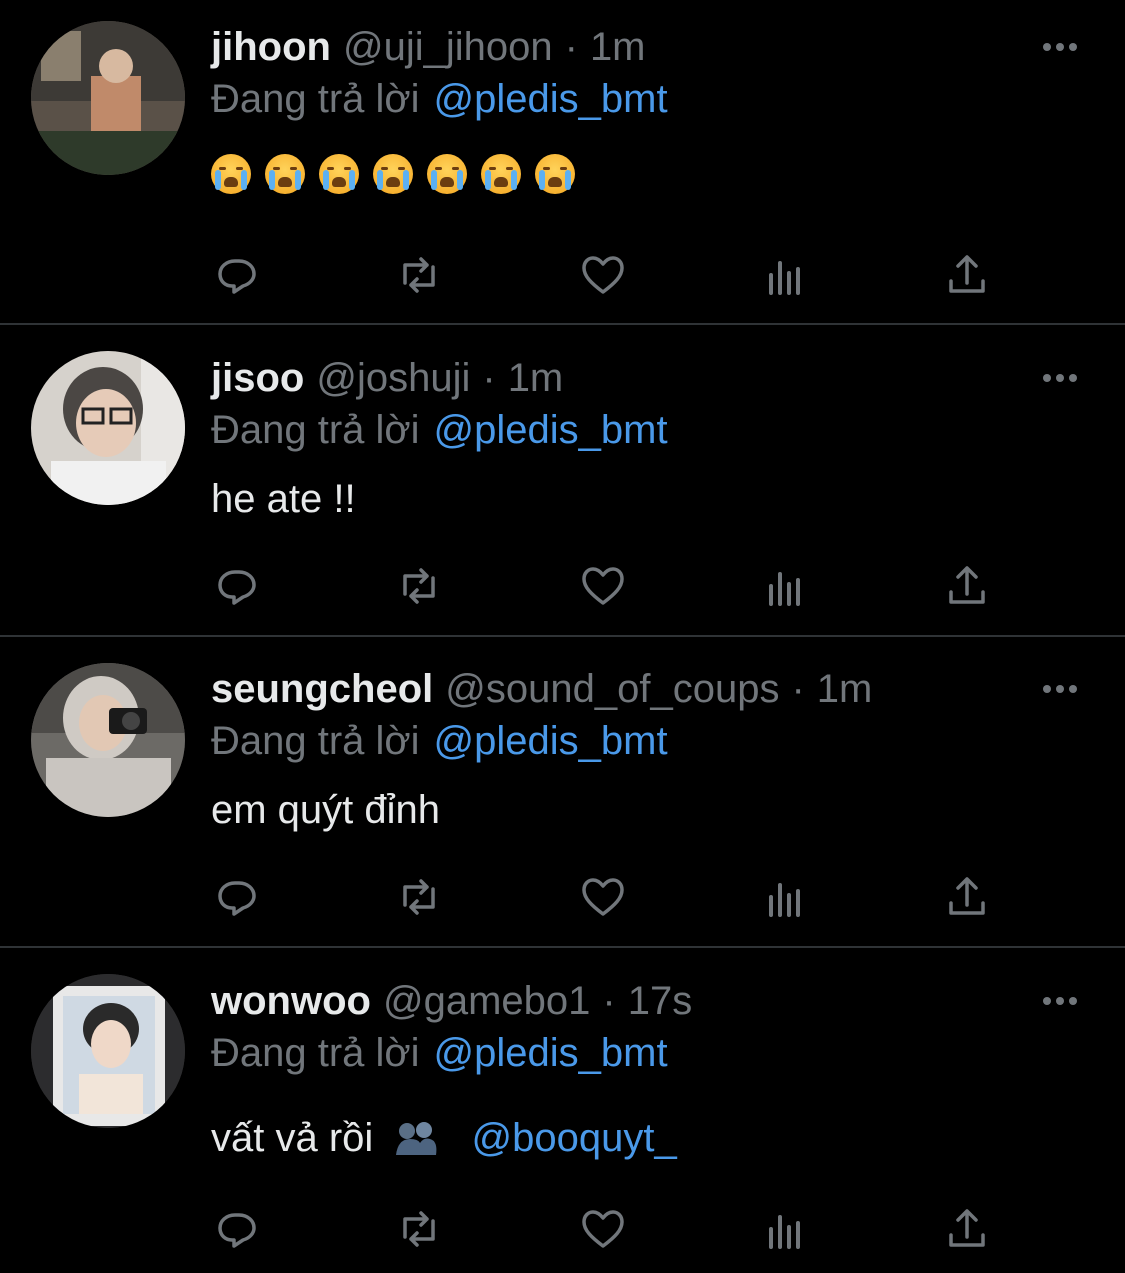 Image resolution: width=1125 pixels, height=1273 pixels. I want to click on tweet-text: em quýt đỉnh, so click(326, 810).